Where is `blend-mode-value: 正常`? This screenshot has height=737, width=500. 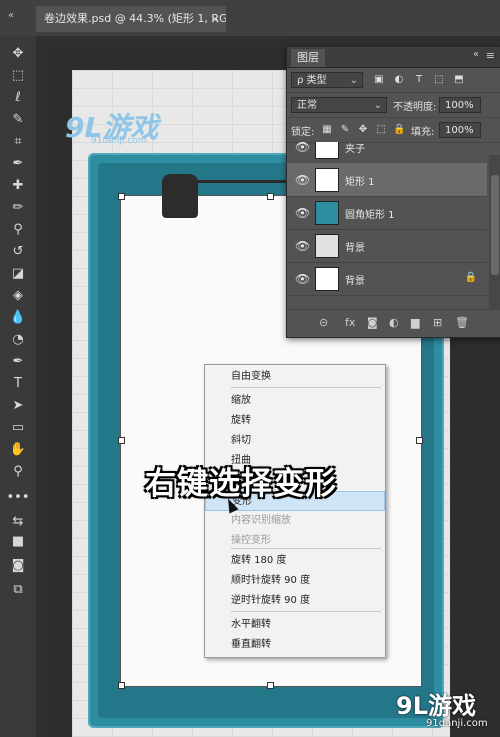 blend-mode-value: 正常 is located at coordinates (307, 105).